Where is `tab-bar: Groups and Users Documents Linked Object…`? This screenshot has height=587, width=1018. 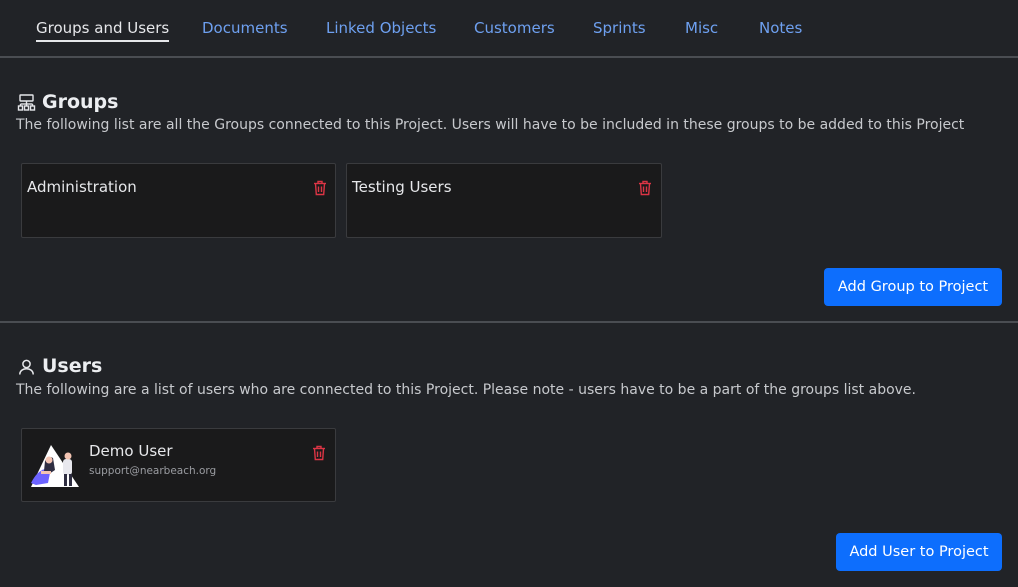
tab-bar: Groups and Users Documents Linked Object… is located at coordinates (509, 29).